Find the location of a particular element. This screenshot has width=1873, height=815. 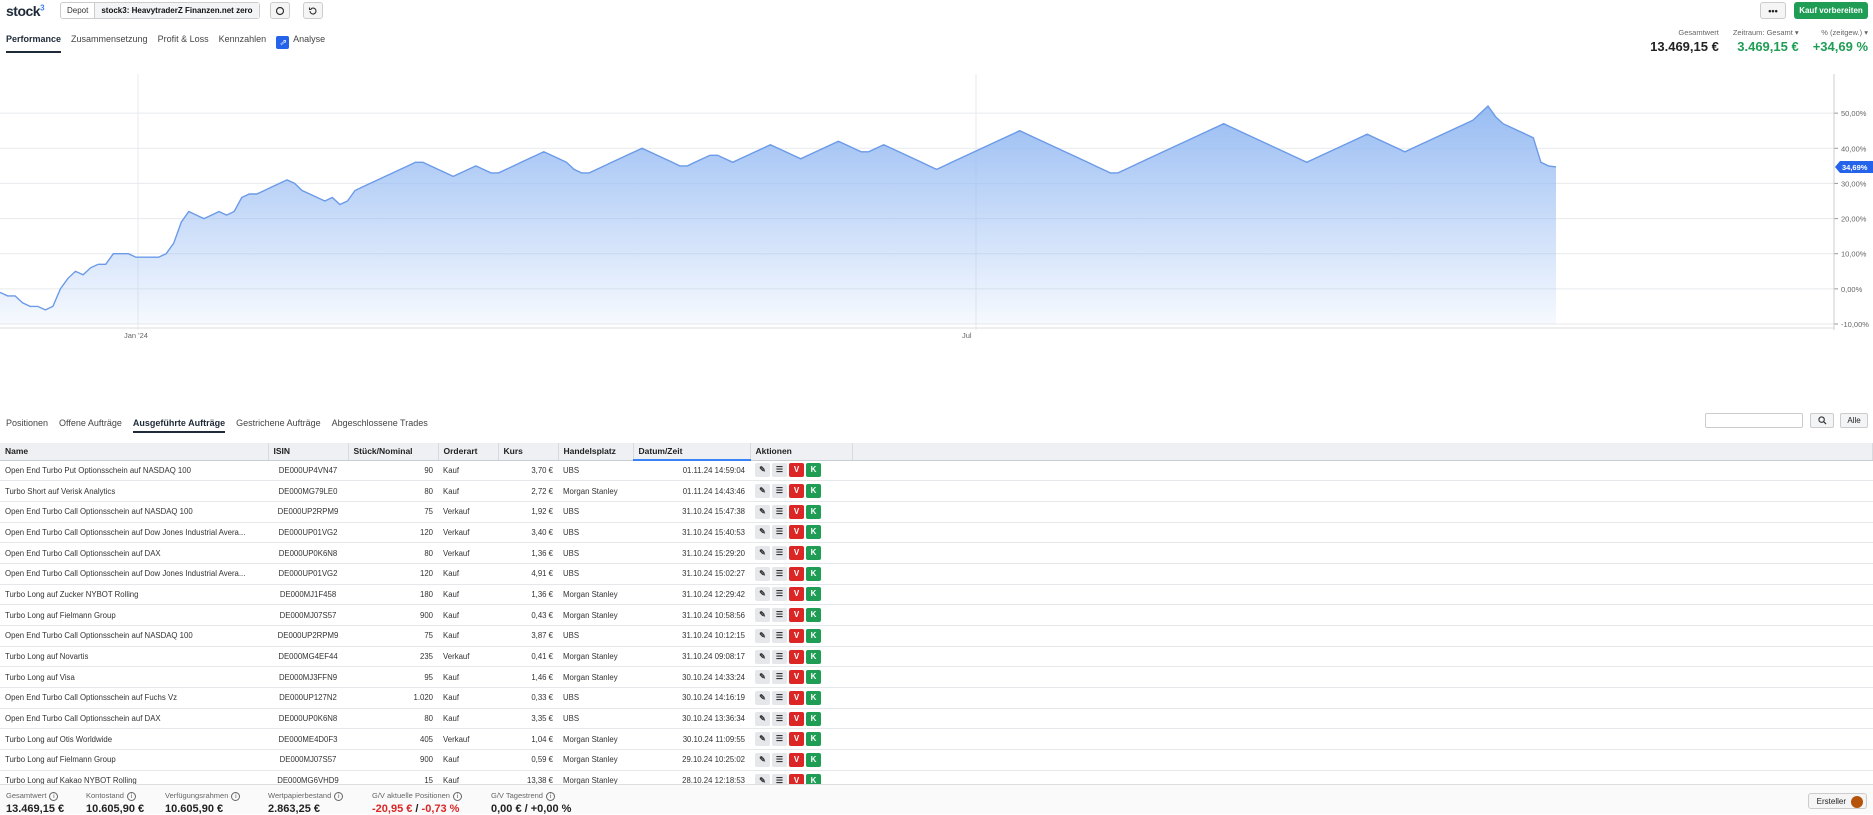

col-orderart: Orderart is located at coordinates (468, 452).